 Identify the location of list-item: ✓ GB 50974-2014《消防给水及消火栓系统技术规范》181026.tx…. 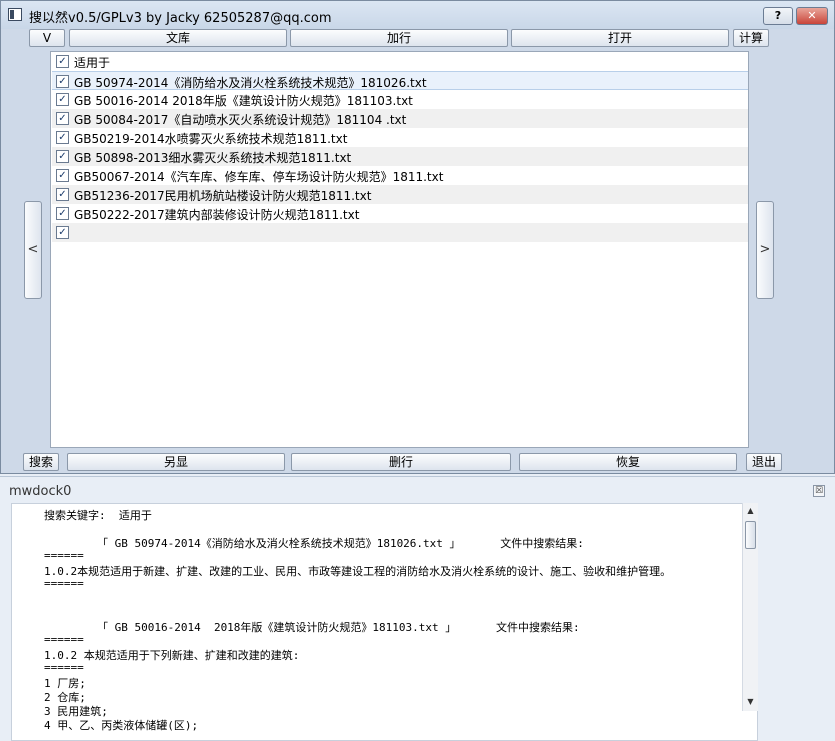
(400, 80).